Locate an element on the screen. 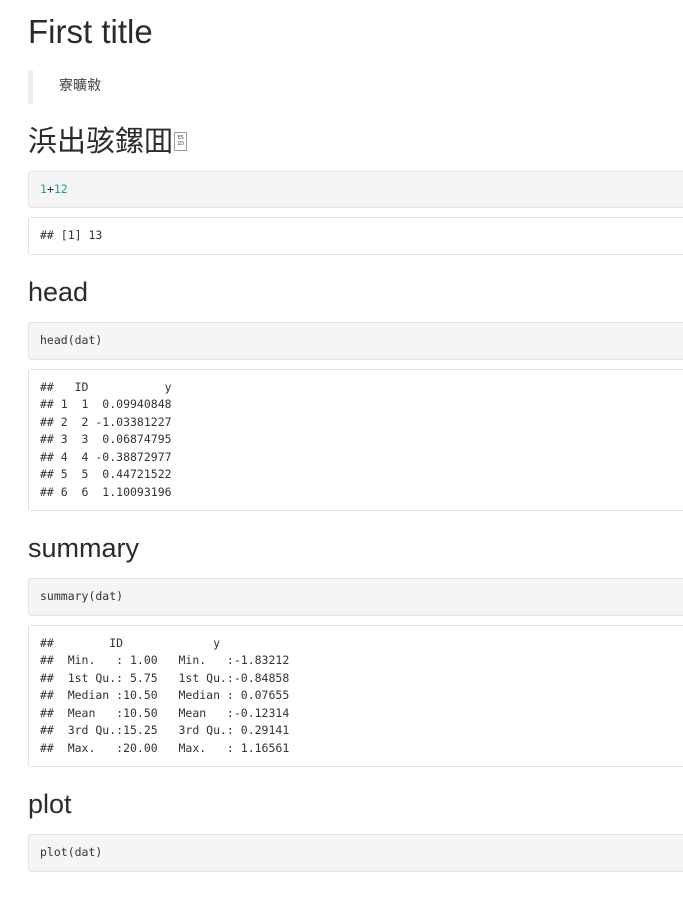 The width and height of the screenshot is (683, 901). code-input-head-content: head(dat) is located at coordinates (71, 340).